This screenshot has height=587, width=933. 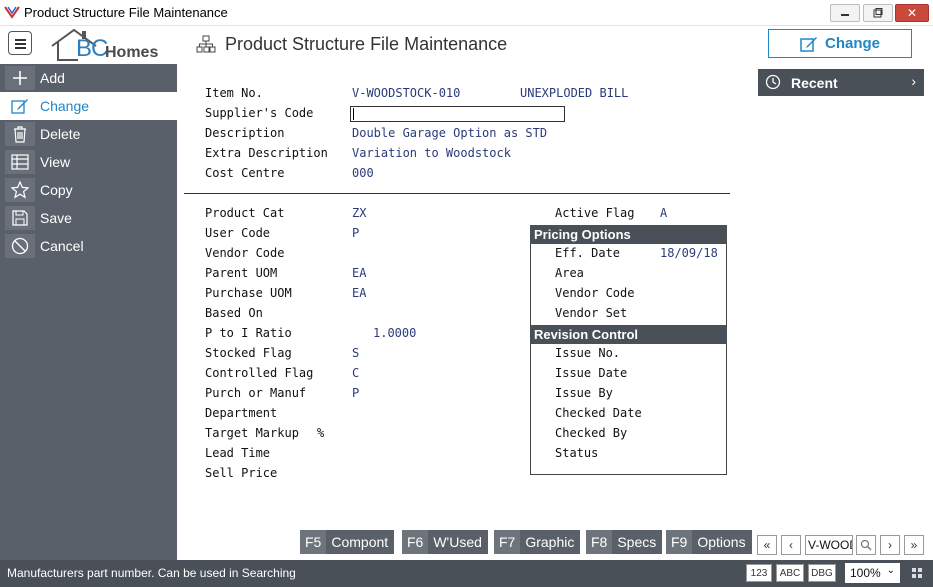 I want to click on description-label: Description, so click(x=245, y=133).